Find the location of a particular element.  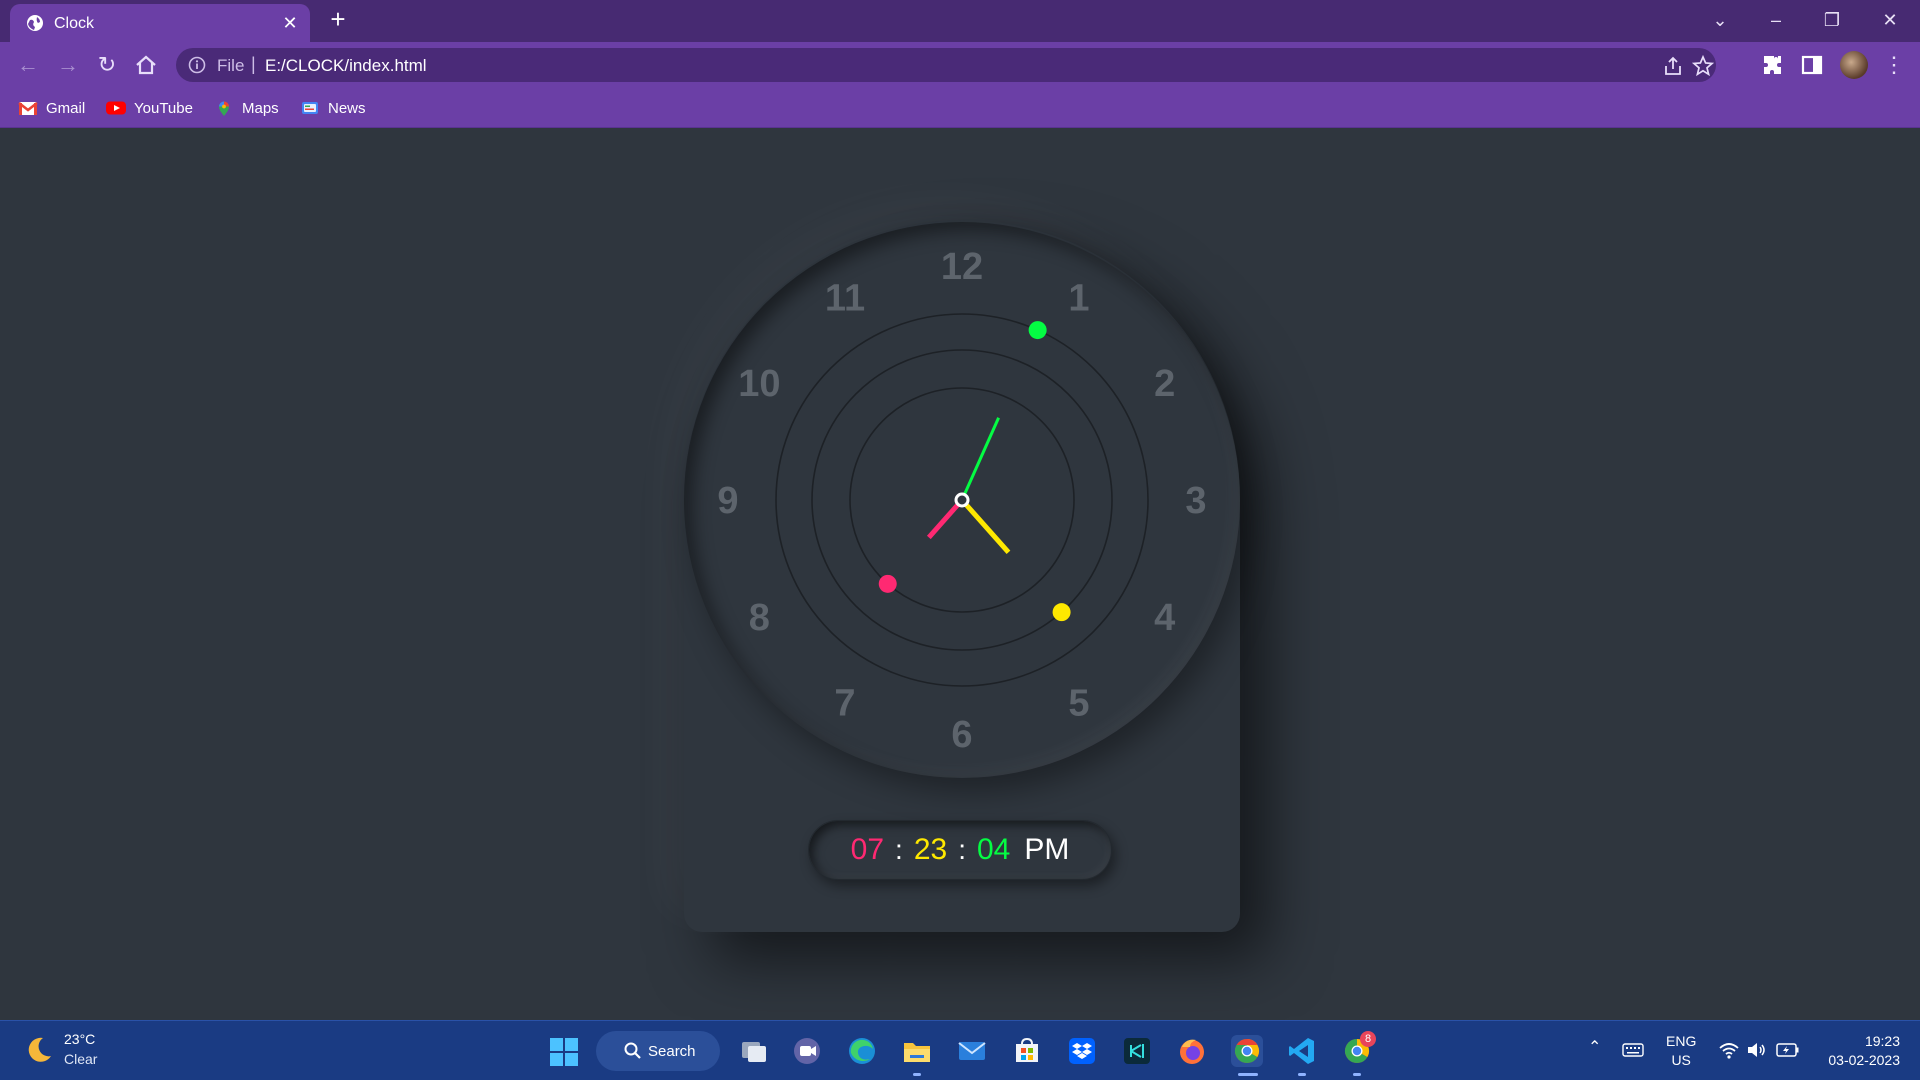

analog-dial: 121234567891011 is located at coordinates (961, 501).